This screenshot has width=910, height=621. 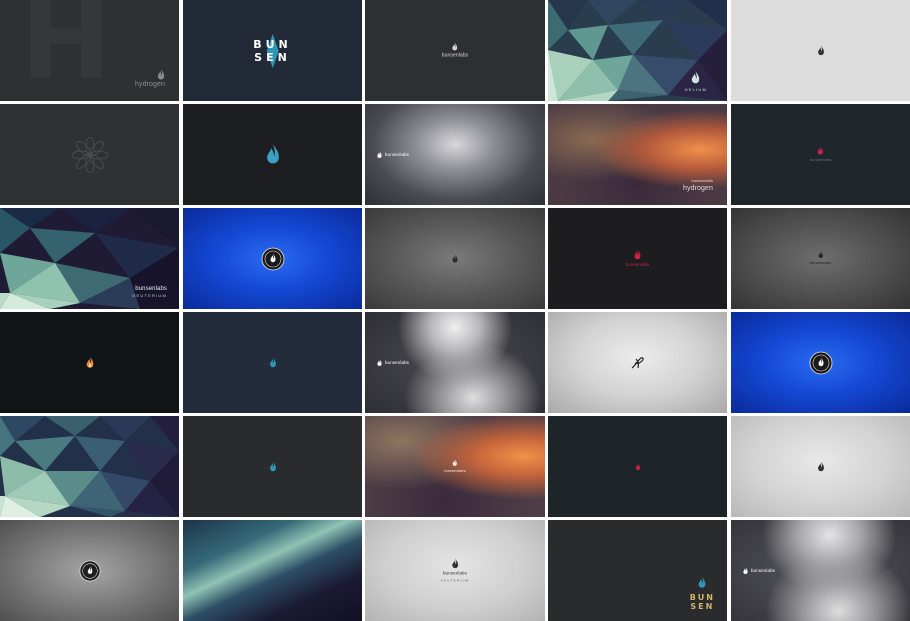 I want to click on wallpaper-label: hydrogen, so click(x=150, y=84).